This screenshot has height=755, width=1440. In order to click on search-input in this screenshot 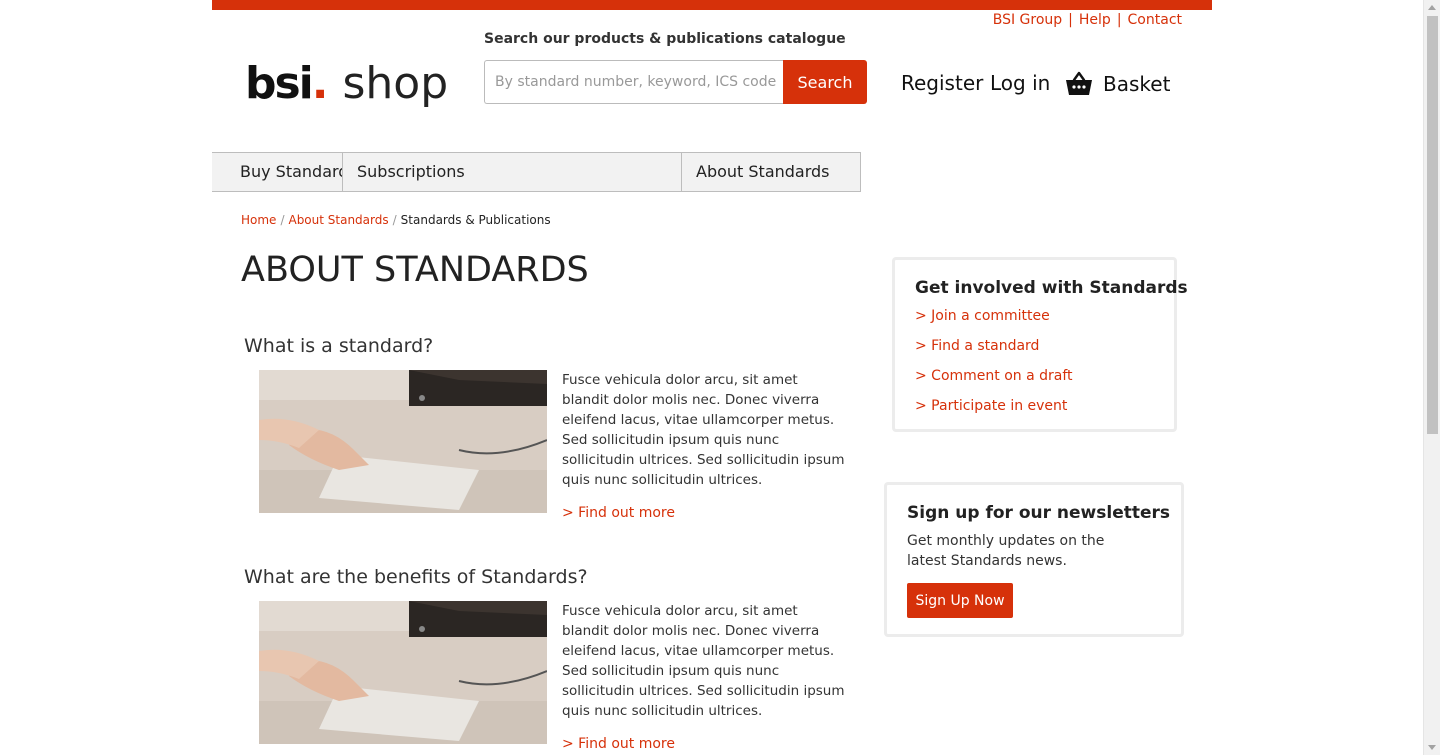, I will do `click(635, 82)`.